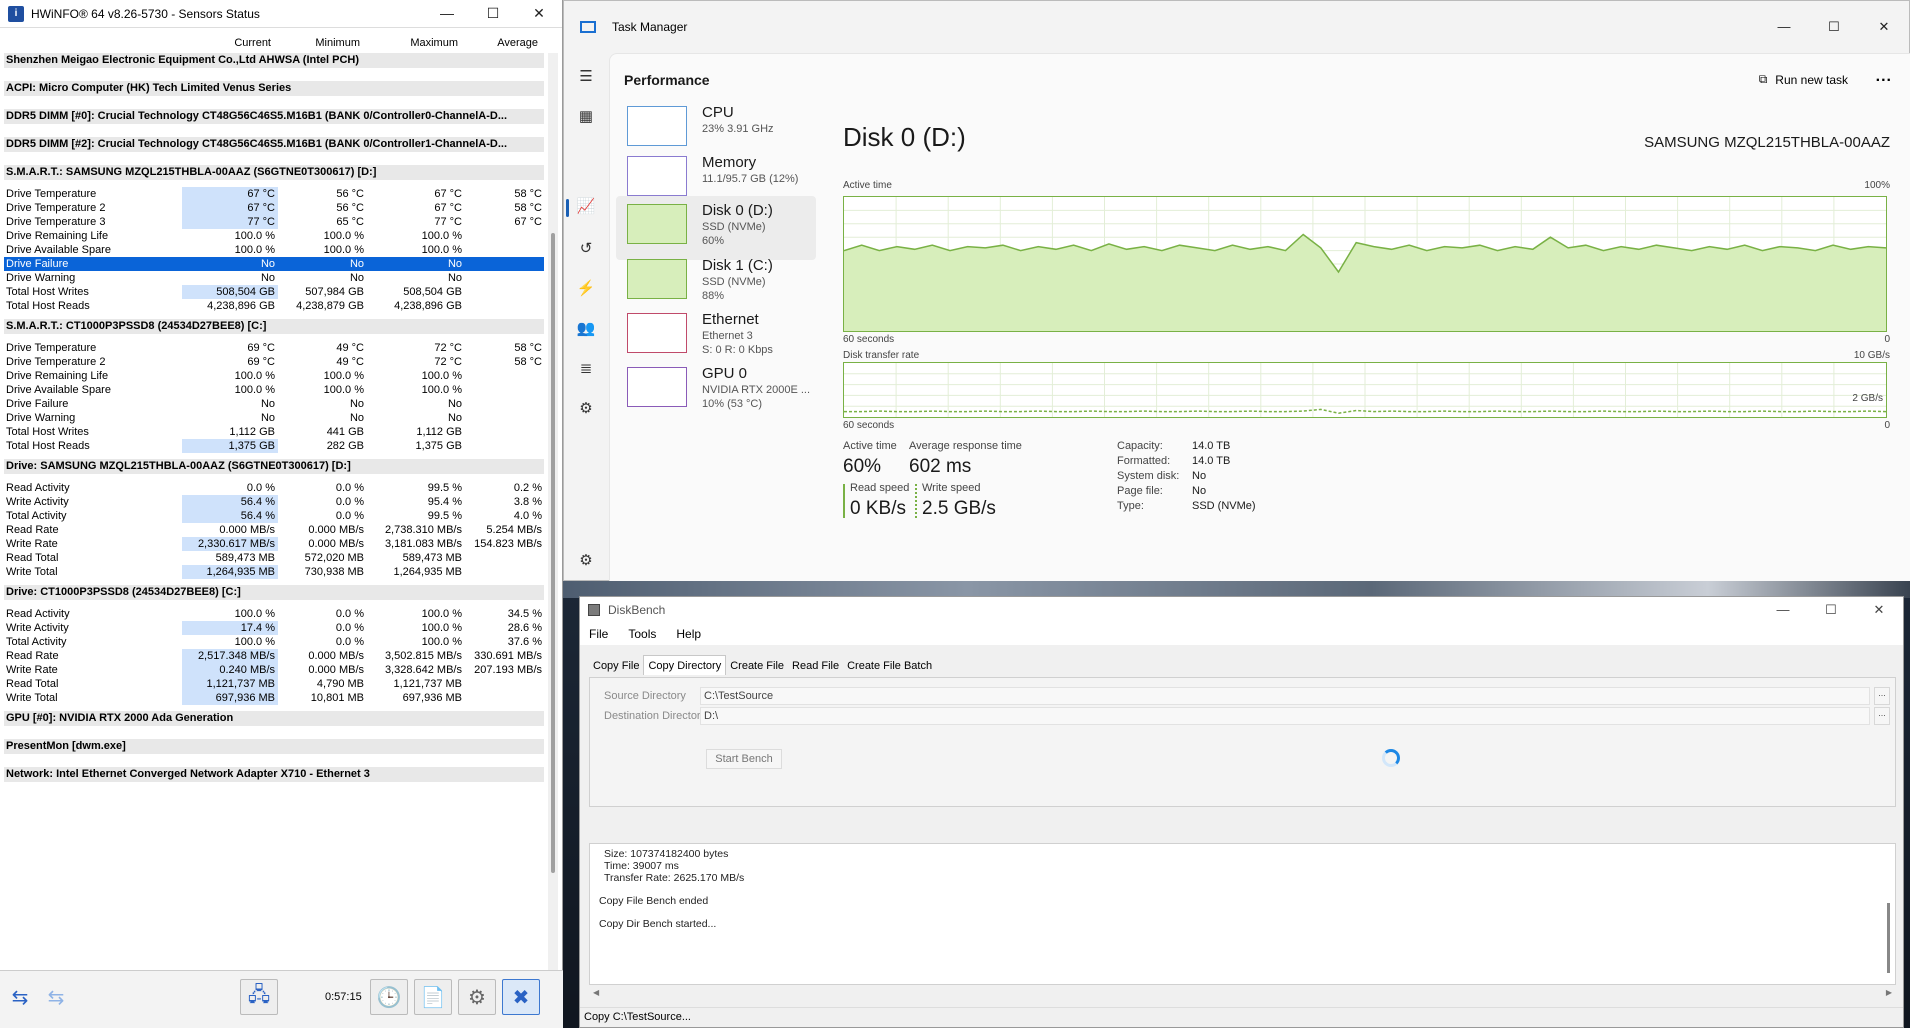  What do you see at coordinates (1236, 27) in the screenshot?
I see `task-manager-titlebar: Task Manager — ☐ ✕` at bounding box center [1236, 27].